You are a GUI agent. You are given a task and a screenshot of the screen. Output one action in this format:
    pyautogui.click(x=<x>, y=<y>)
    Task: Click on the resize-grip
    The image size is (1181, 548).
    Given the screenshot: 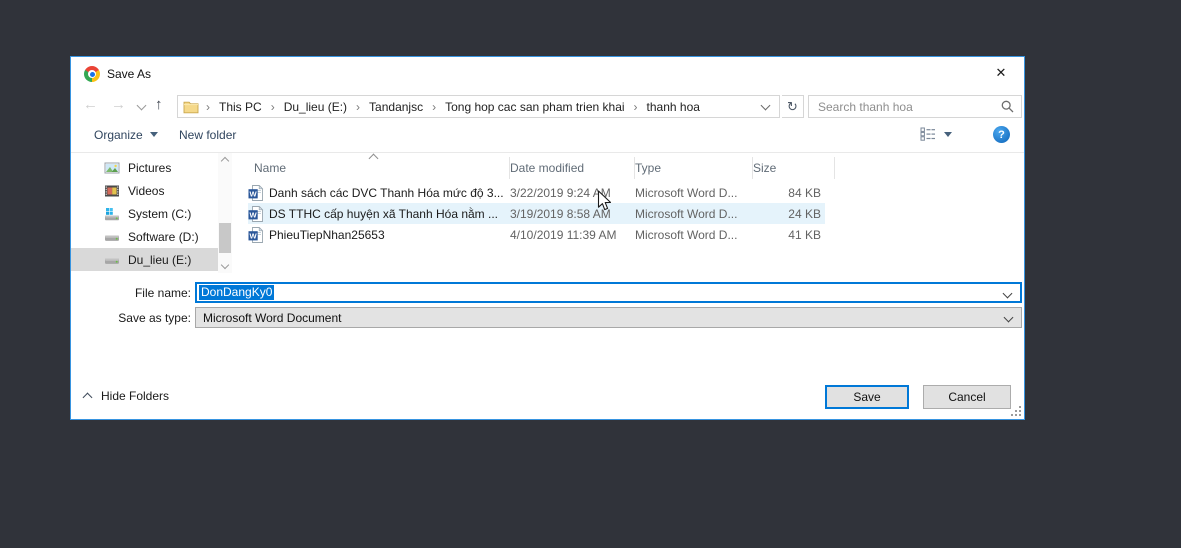 What is the action you would take?
    pyautogui.click(x=1016, y=411)
    